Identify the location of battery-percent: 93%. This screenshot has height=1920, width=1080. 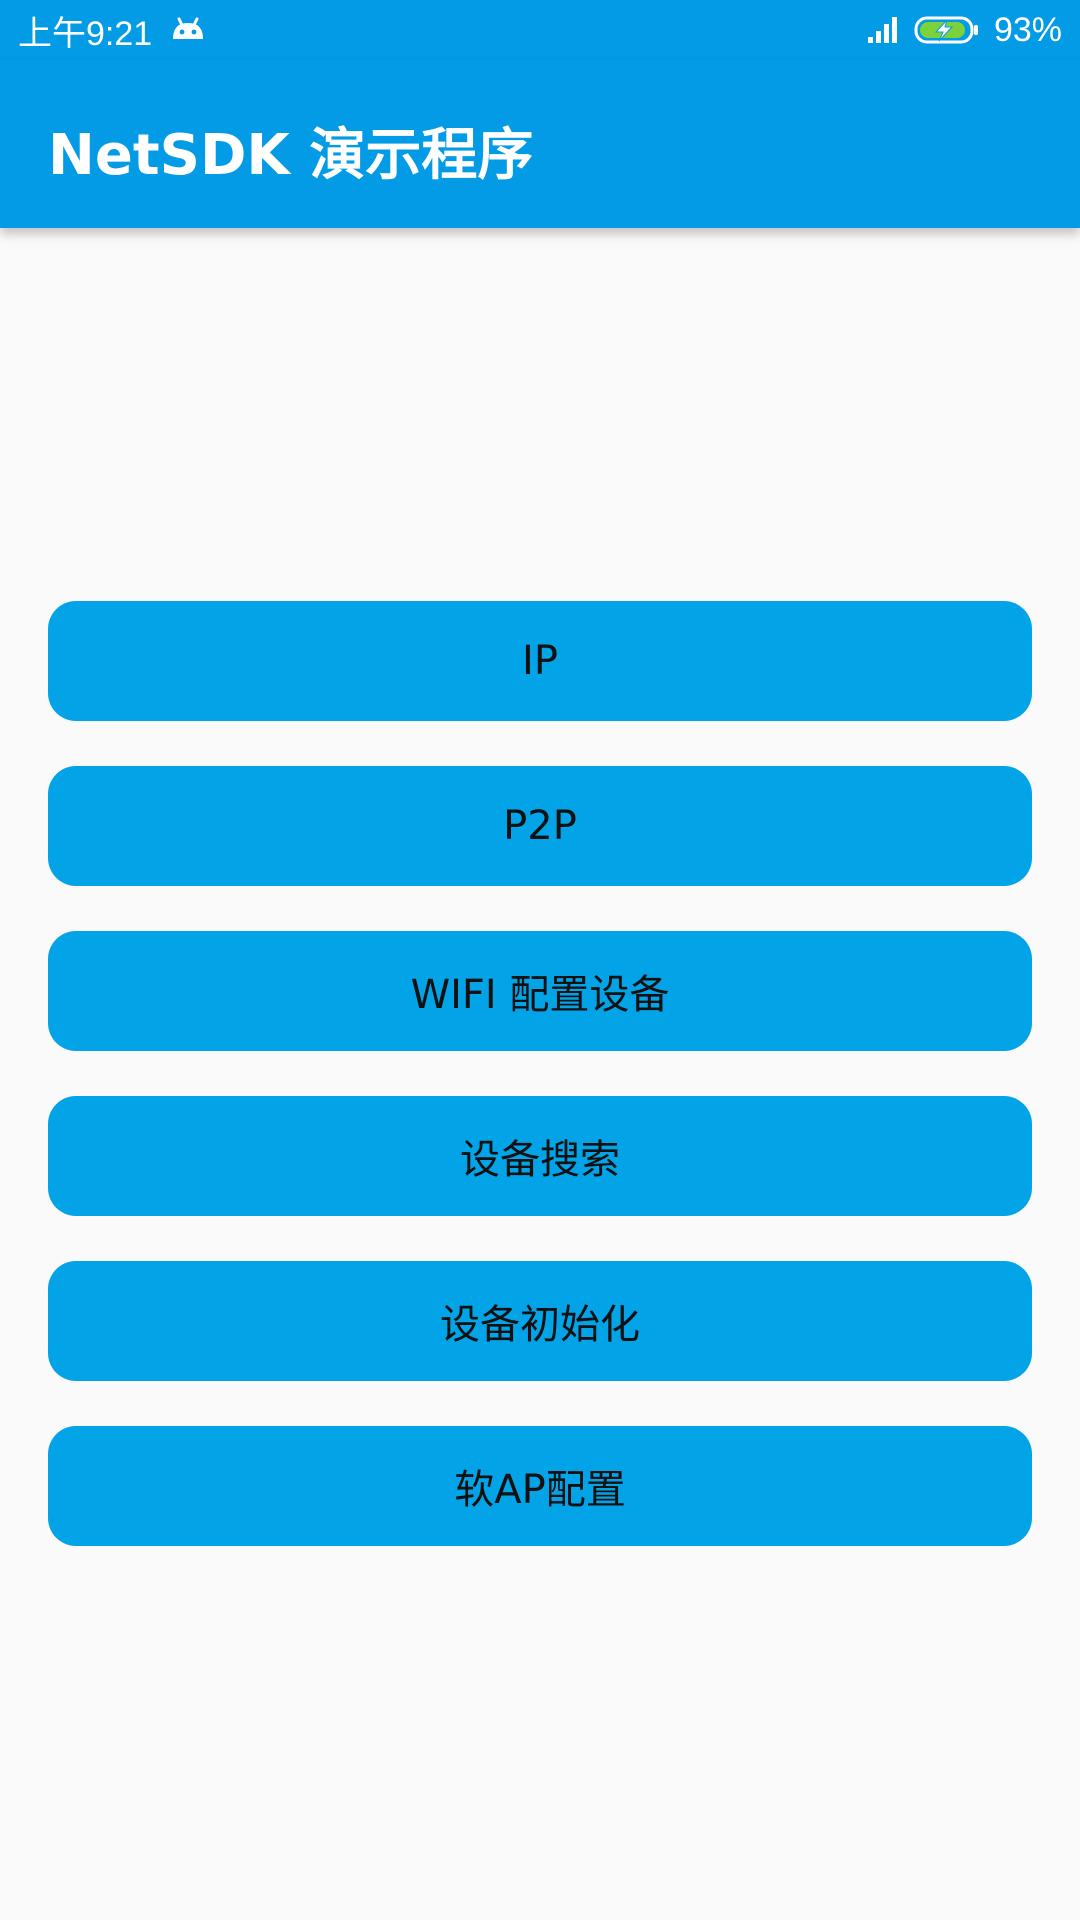
(1027, 29).